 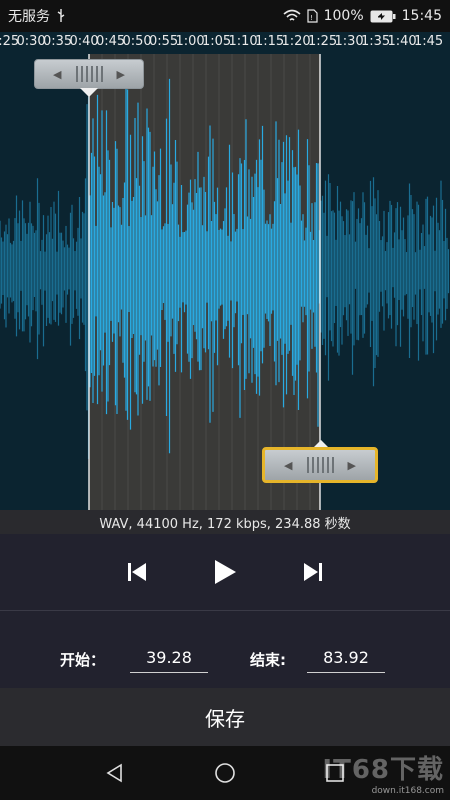 What do you see at coordinates (402, 41) in the screenshot?
I see `timeline-tick: 1:40` at bounding box center [402, 41].